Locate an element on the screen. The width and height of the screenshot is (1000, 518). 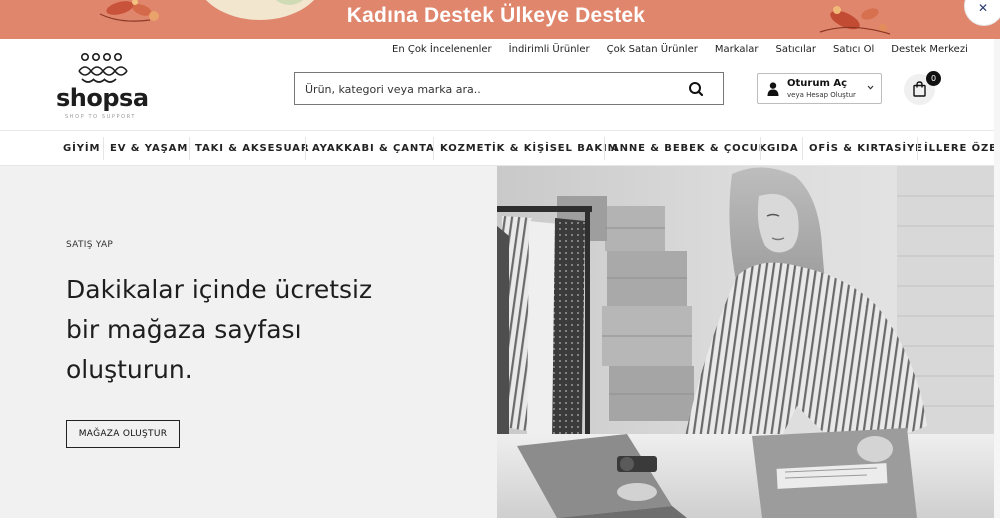
top-link-most-reviewed: En Çok İncelenenler is located at coordinates (442, 49).